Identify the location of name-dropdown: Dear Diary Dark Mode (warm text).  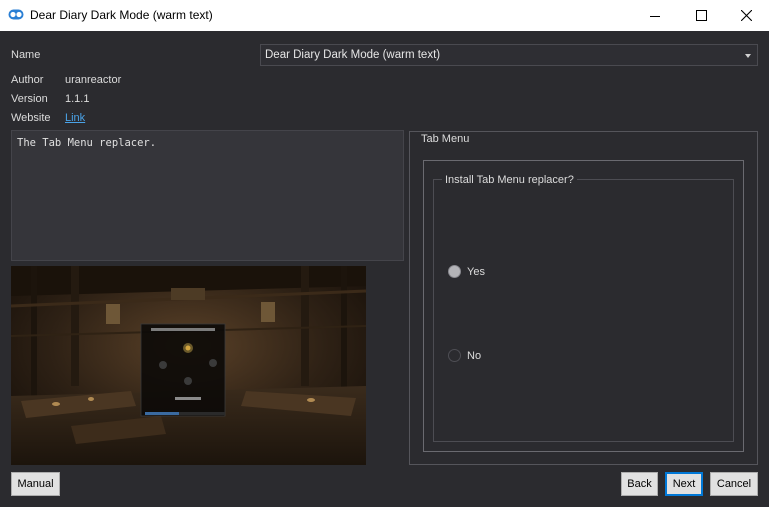
(509, 55).